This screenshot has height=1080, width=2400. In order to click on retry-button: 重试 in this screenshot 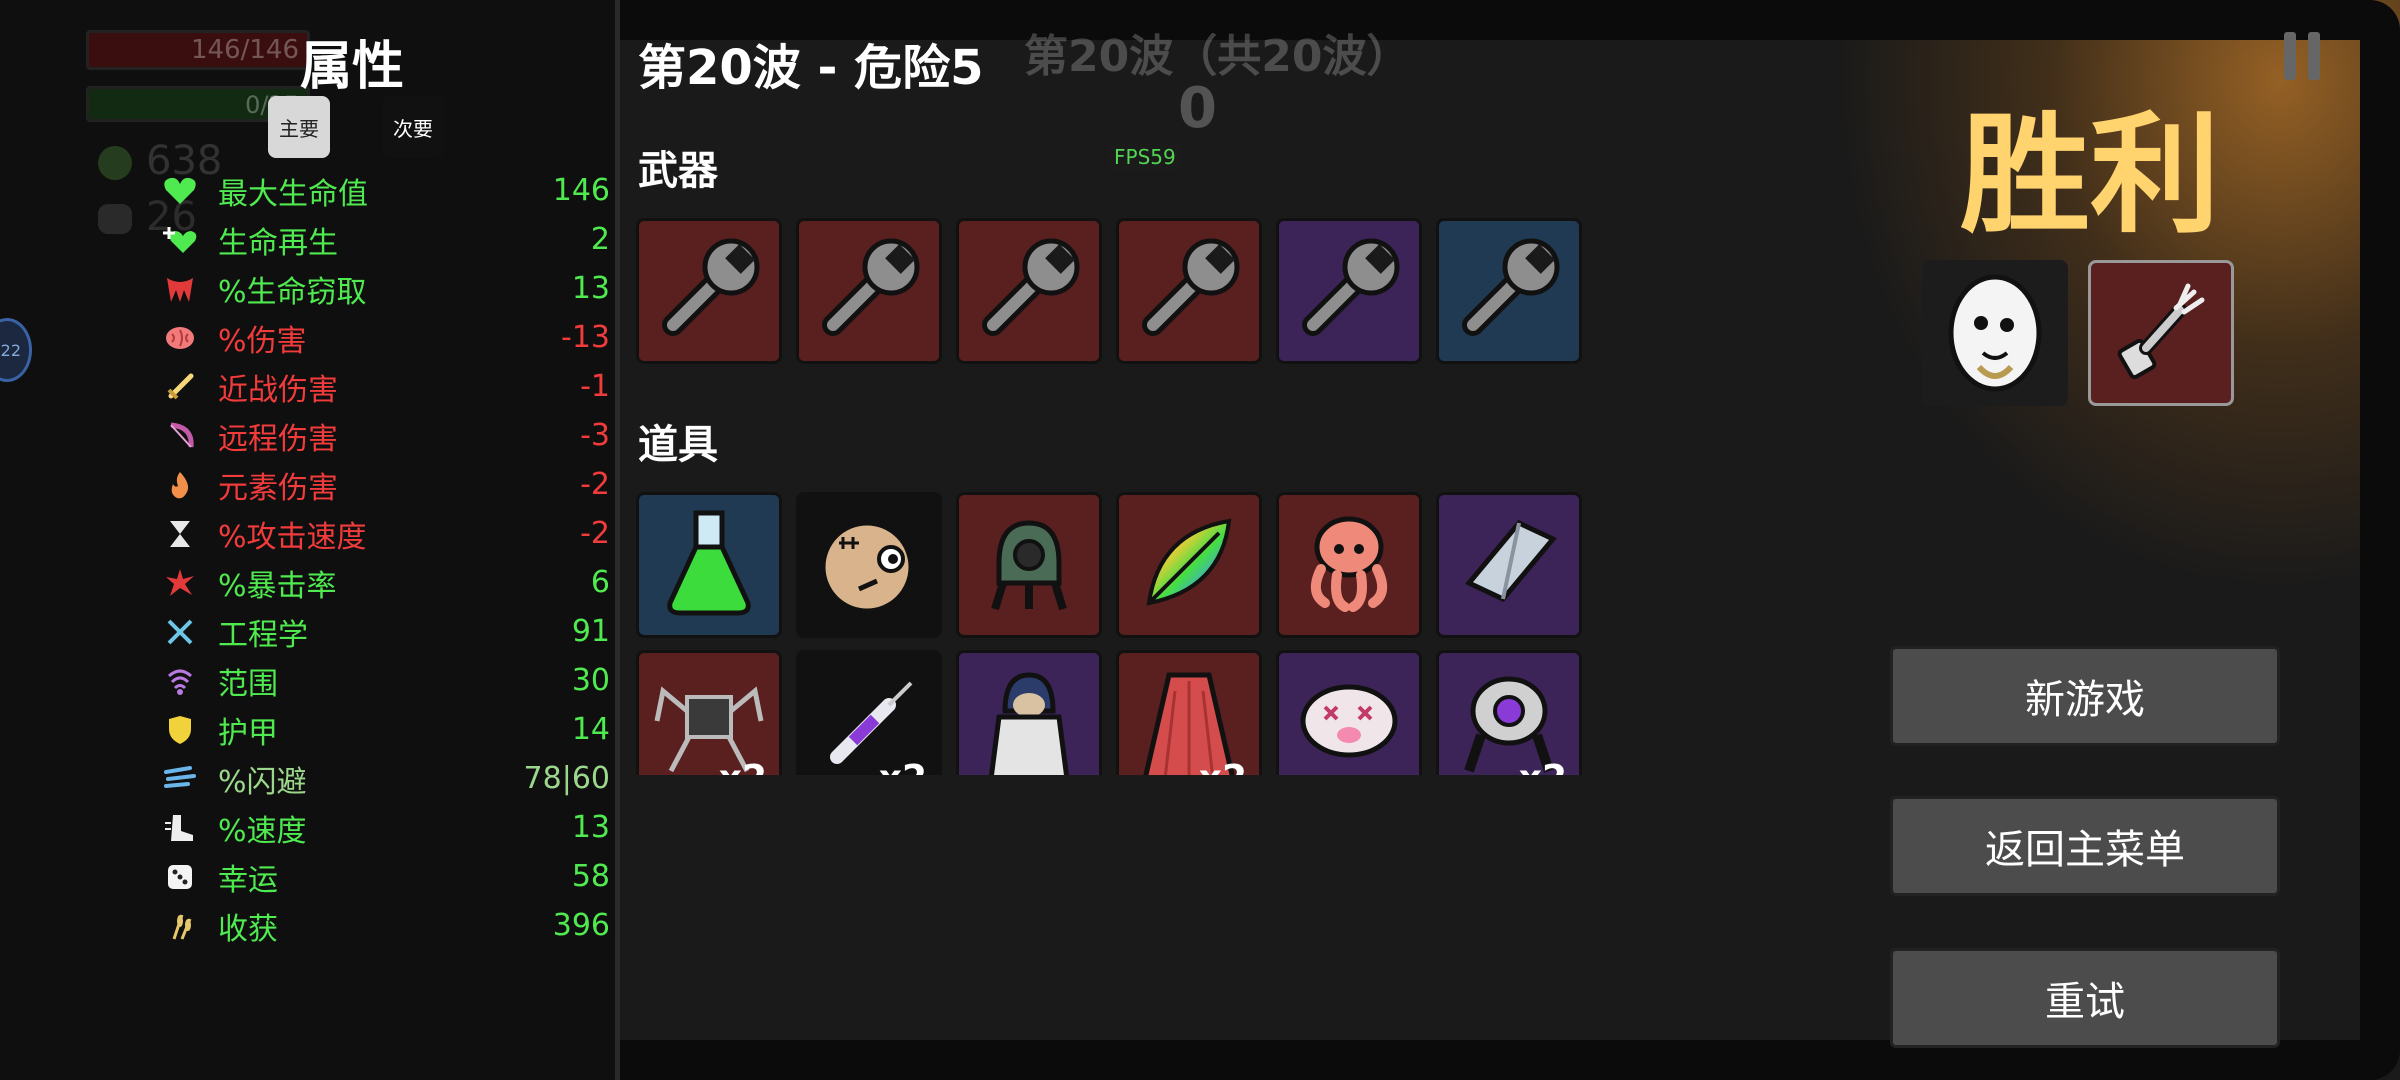, I will do `click(2085, 998)`.